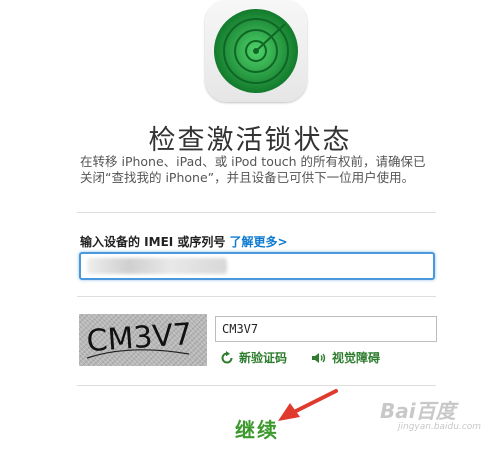 This screenshot has height=449, width=500. I want to click on speaker-icon, so click(319, 357).